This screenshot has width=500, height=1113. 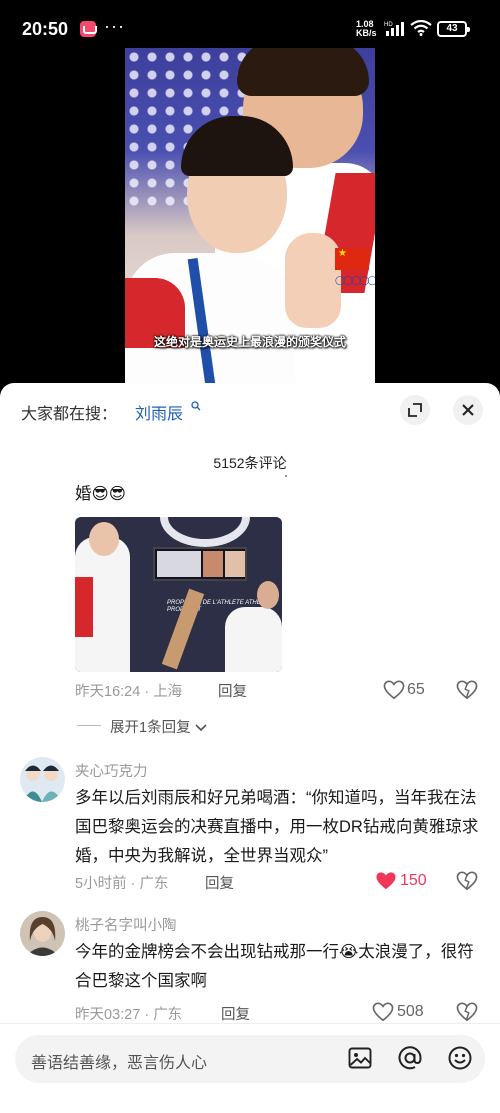 What do you see at coordinates (360, 1058) in the screenshot?
I see `image-icon` at bounding box center [360, 1058].